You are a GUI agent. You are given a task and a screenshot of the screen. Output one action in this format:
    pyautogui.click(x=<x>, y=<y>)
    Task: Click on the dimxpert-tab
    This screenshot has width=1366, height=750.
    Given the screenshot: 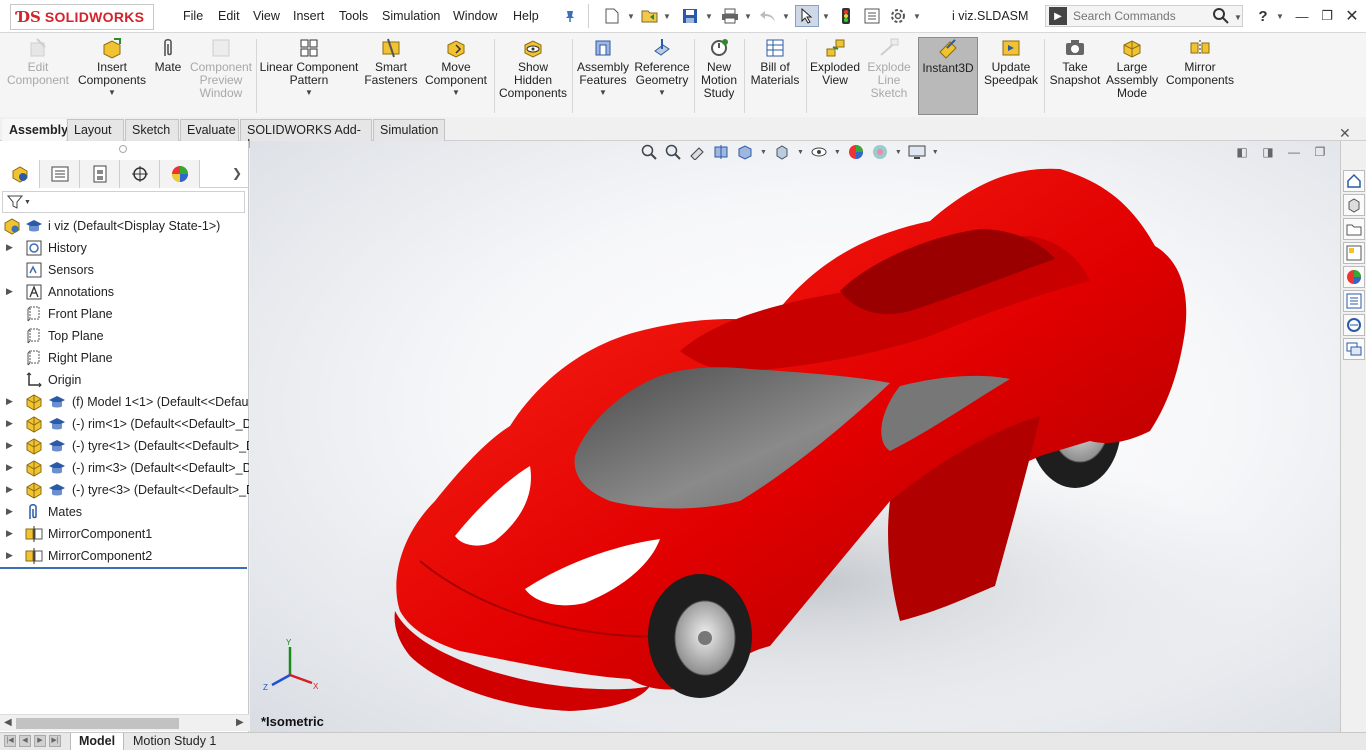 What is the action you would take?
    pyautogui.click(x=140, y=174)
    